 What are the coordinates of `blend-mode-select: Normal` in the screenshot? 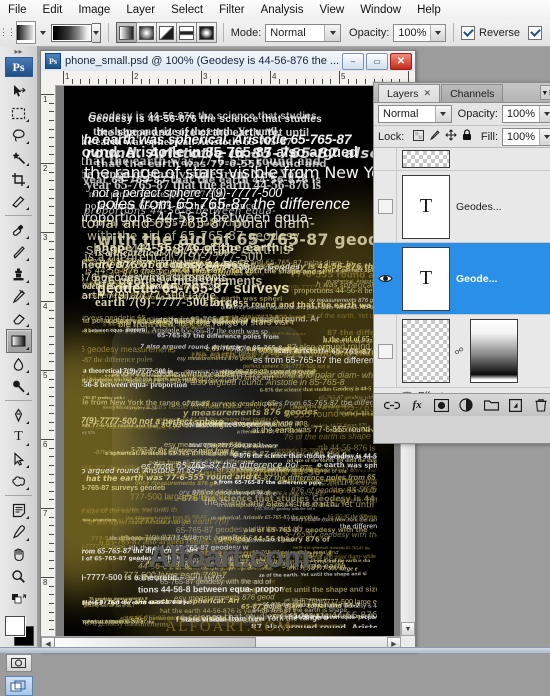 It's located at (303, 33).